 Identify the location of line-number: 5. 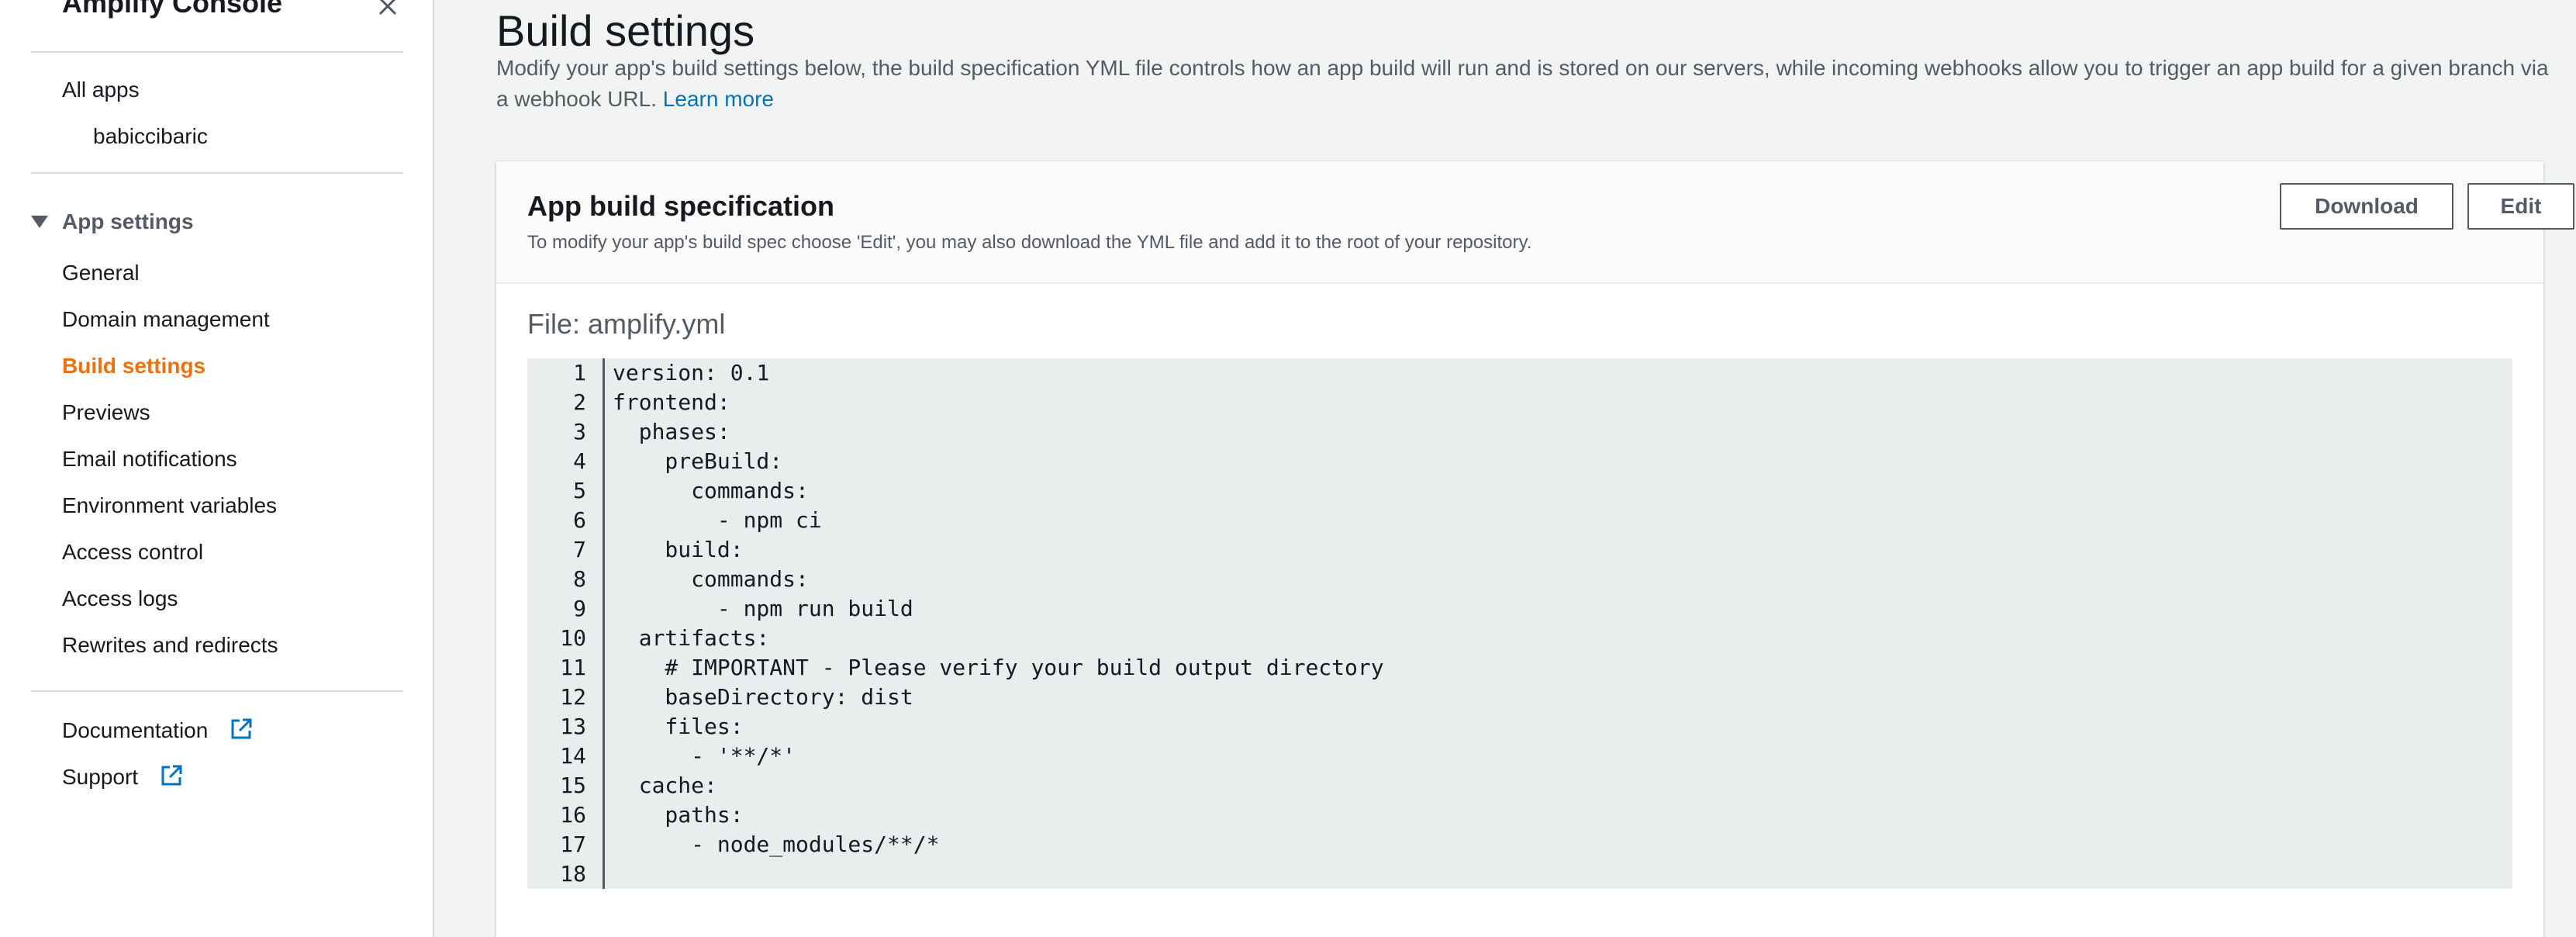
(579, 491).